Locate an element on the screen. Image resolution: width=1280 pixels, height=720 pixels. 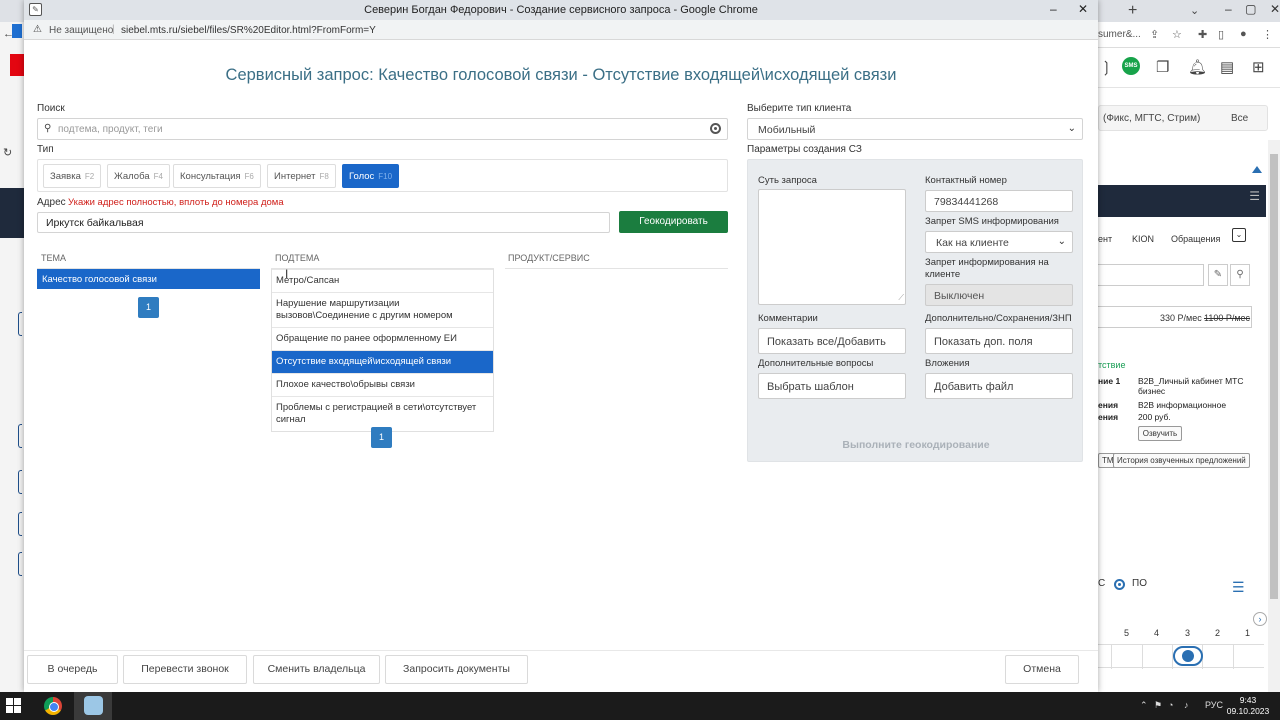
bell-icon: 🔔︎ is located at coordinates (1197, 67).